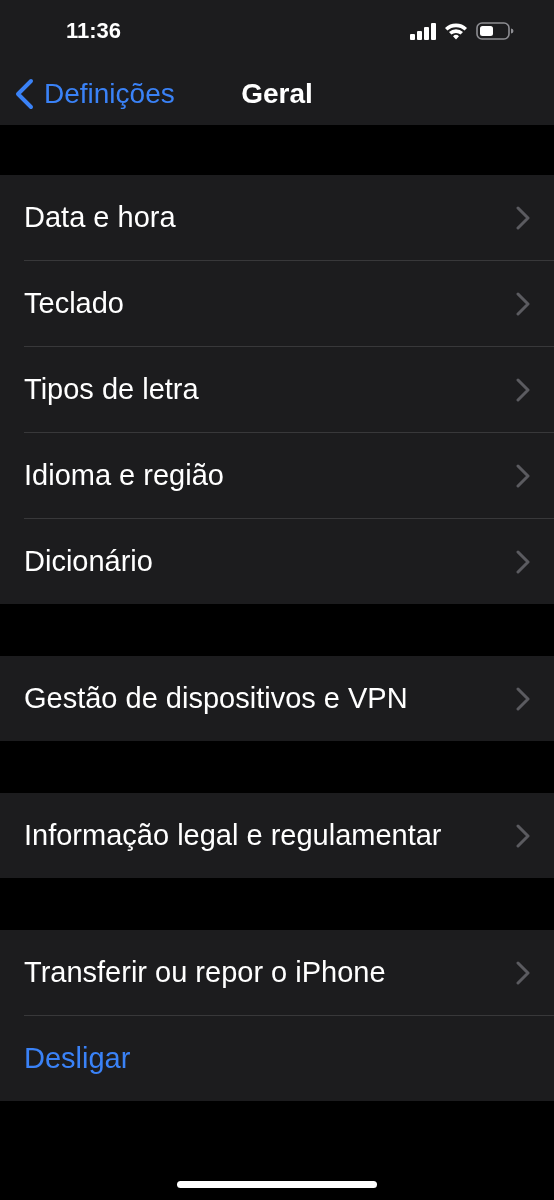  What do you see at coordinates (289, 303) in the screenshot?
I see `settings-row: Teclado` at bounding box center [289, 303].